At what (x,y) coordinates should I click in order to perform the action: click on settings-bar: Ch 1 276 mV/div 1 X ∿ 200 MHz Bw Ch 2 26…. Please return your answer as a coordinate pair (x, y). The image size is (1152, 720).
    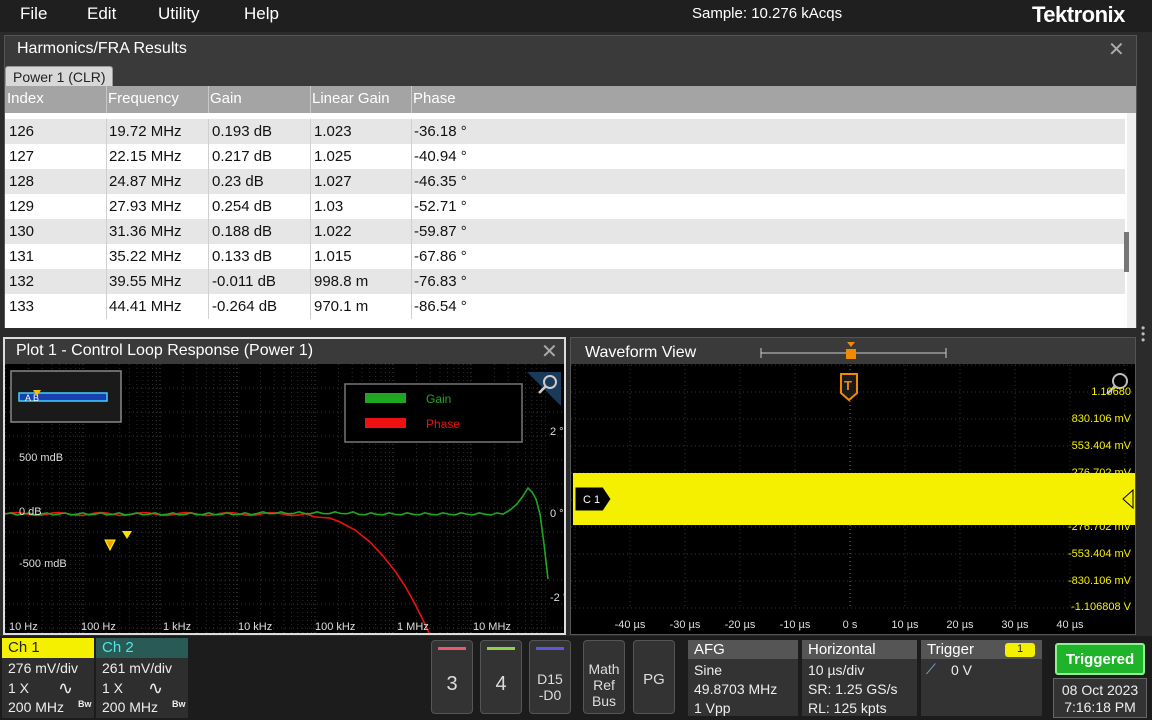
    Looking at the image, I should click on (576, 678).